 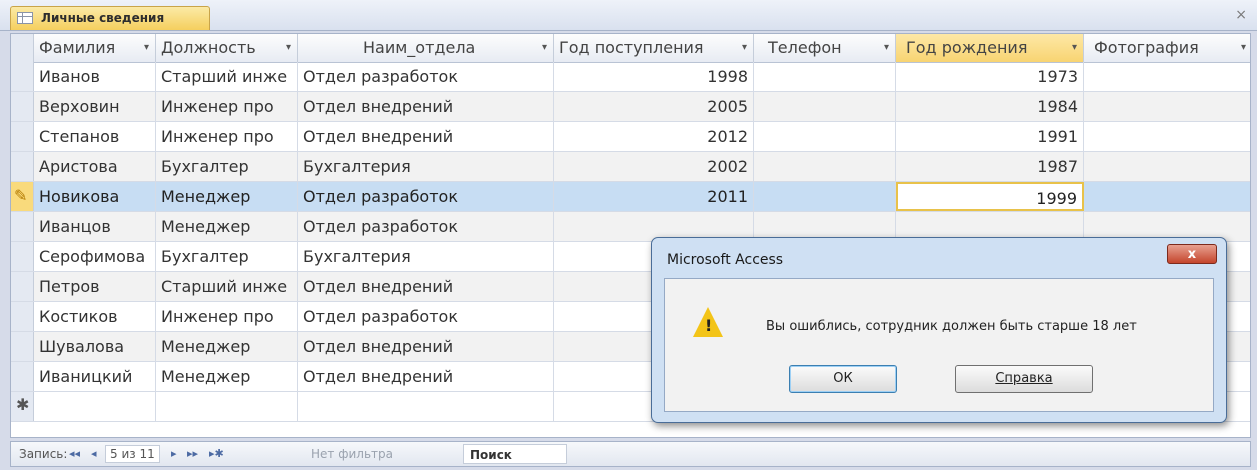 I want to click on search-input: Поиск, so click(x=515, y=454).